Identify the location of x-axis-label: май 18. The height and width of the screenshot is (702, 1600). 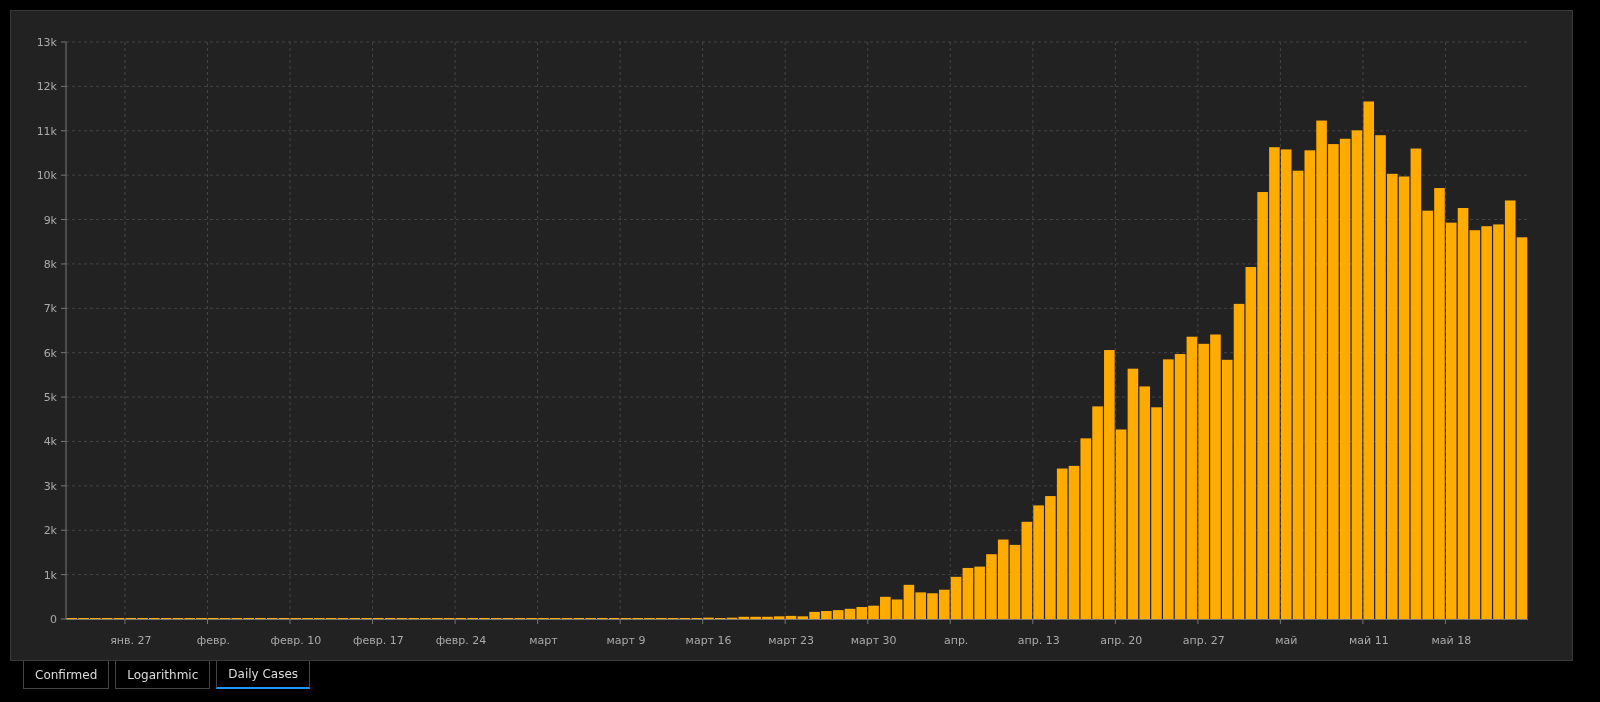
(1451, 640).